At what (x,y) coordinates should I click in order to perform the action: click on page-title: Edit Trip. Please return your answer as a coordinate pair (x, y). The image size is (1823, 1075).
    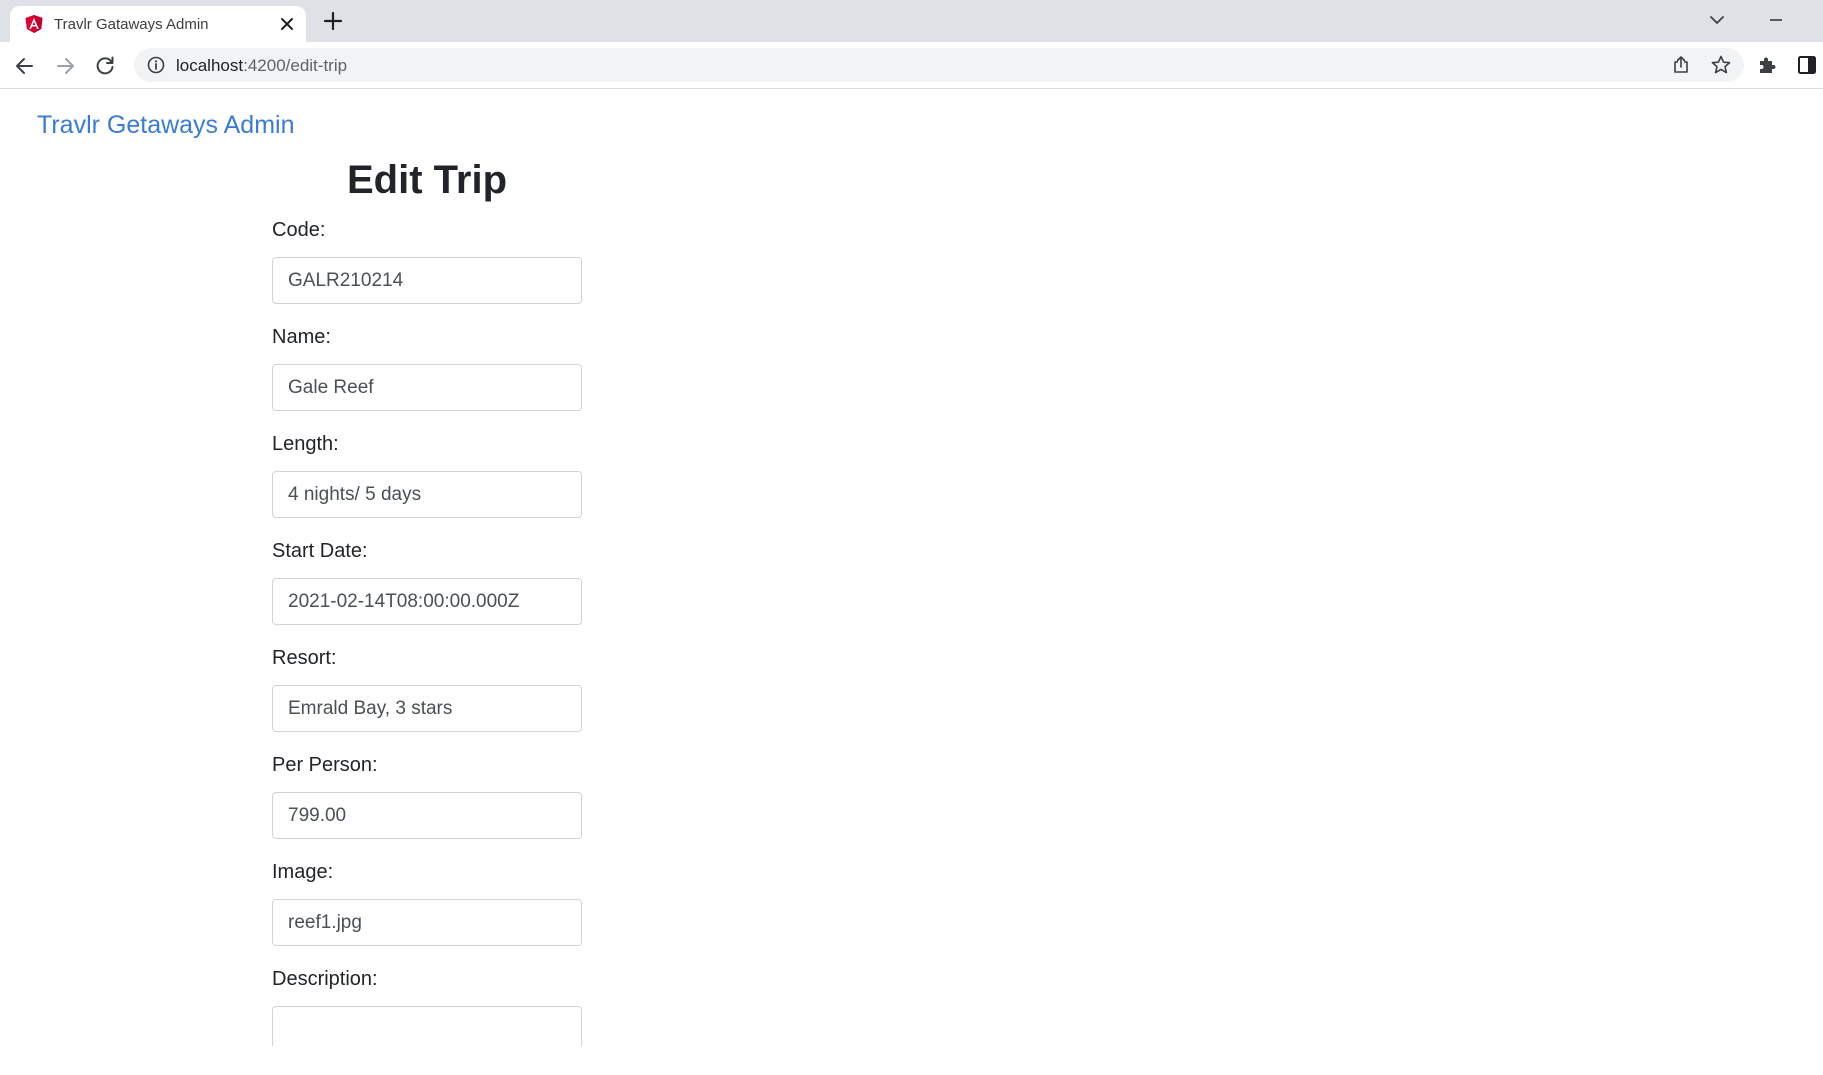
    Looking at the image, I should click on (427, 180).